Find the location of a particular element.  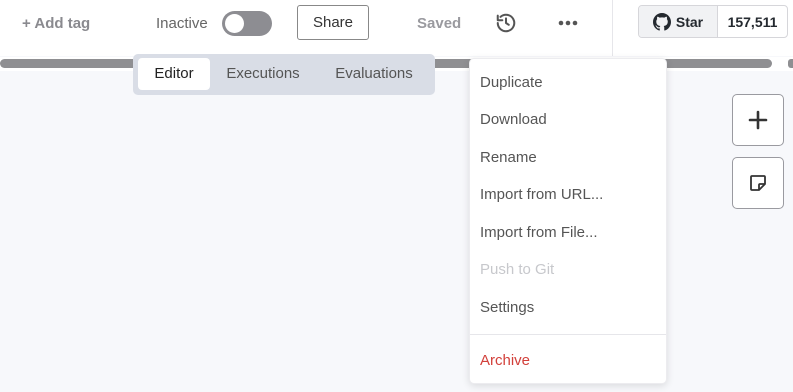

menu-item-archive: Archive is located at coordinates (505, 361).